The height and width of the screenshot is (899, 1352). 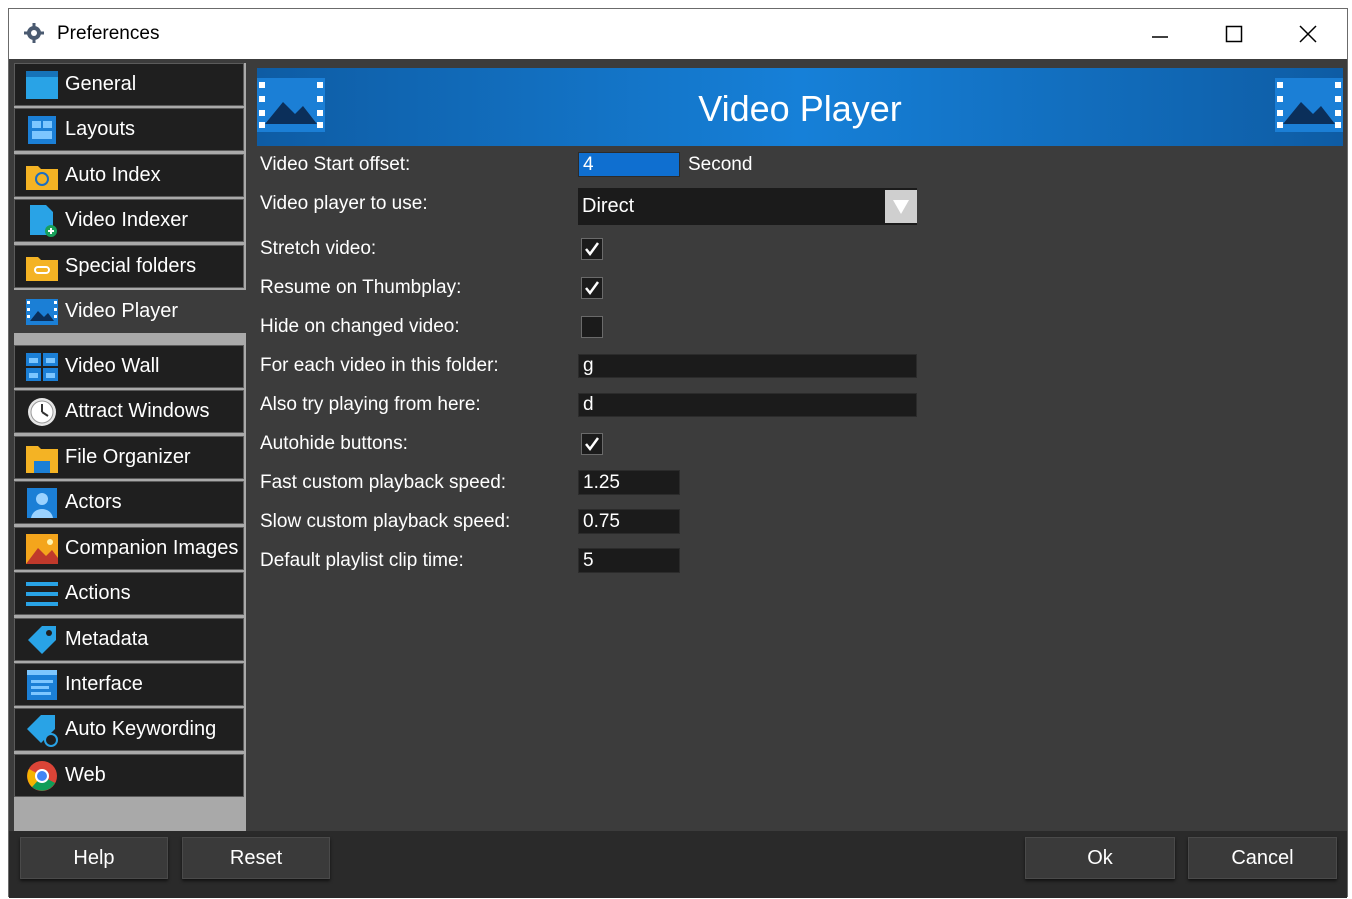 What do you see at coordinates (747, 366) in the screenshot?
I see `for-each-input: g` at bounding box center [747, 366].